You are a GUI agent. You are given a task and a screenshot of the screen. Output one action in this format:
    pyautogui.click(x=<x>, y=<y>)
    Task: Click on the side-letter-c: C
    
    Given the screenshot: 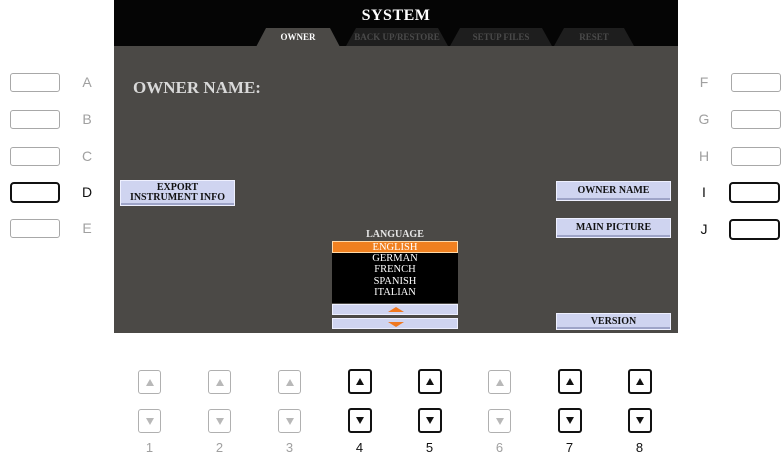 What is the action you would take?
    pyautogui.click(x=87, y=156)
    